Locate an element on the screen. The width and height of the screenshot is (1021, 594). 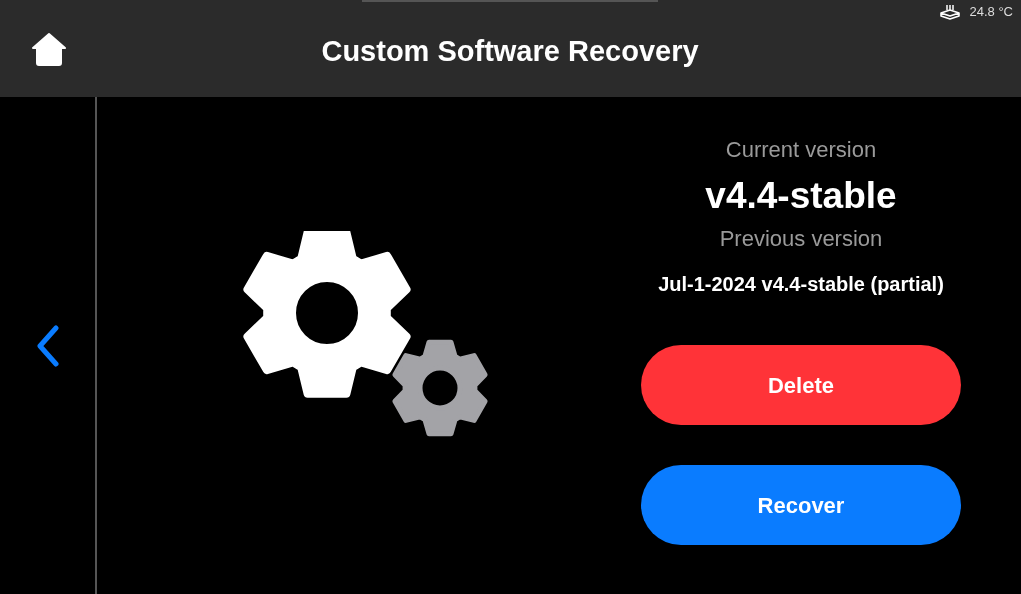
temperature-reading: 24.8 °C is located at coordinates (991, 12).